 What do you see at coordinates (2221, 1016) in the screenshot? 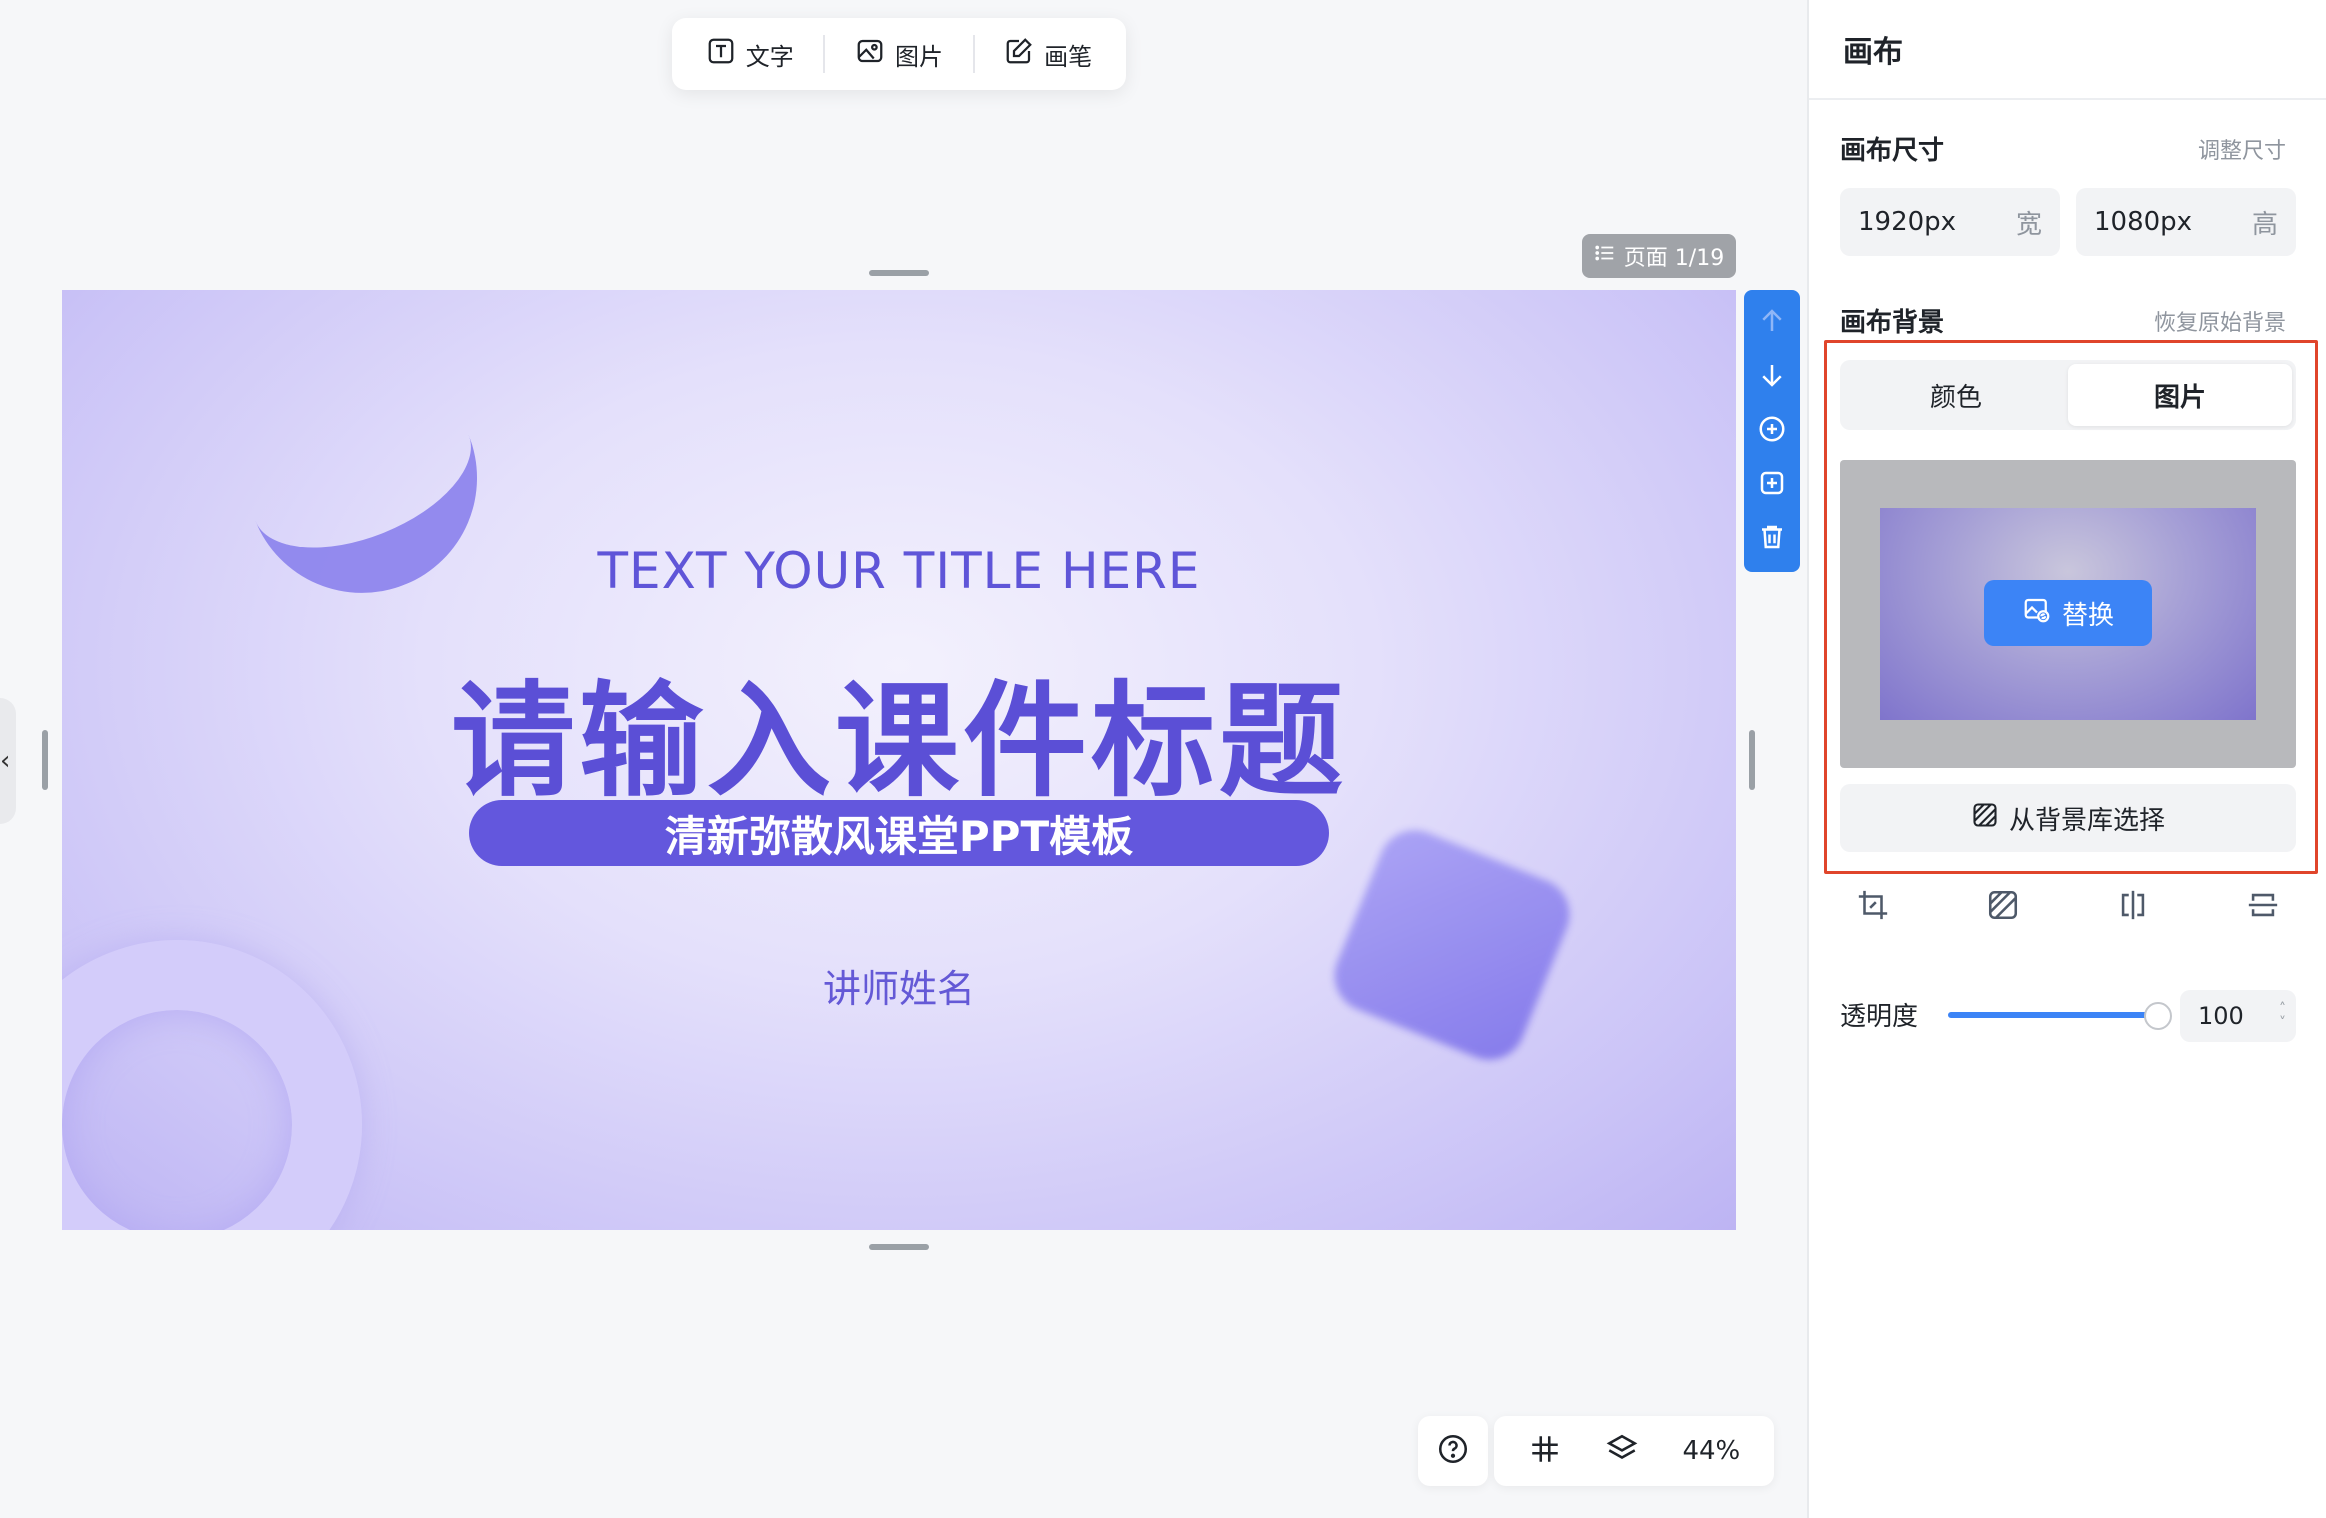
I see `opacity-value: 100` at bounding box center [2221, 1016].